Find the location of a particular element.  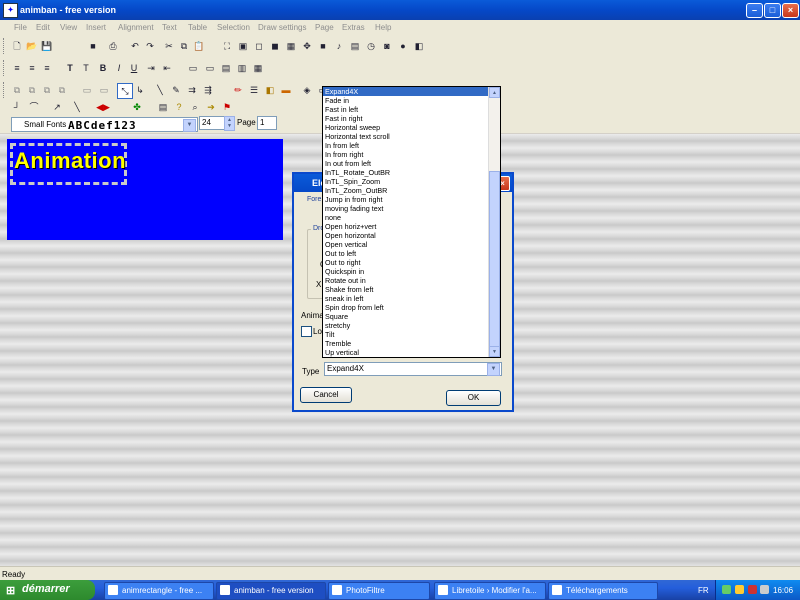

lock-checkbox is located at coordinates (306, 331).